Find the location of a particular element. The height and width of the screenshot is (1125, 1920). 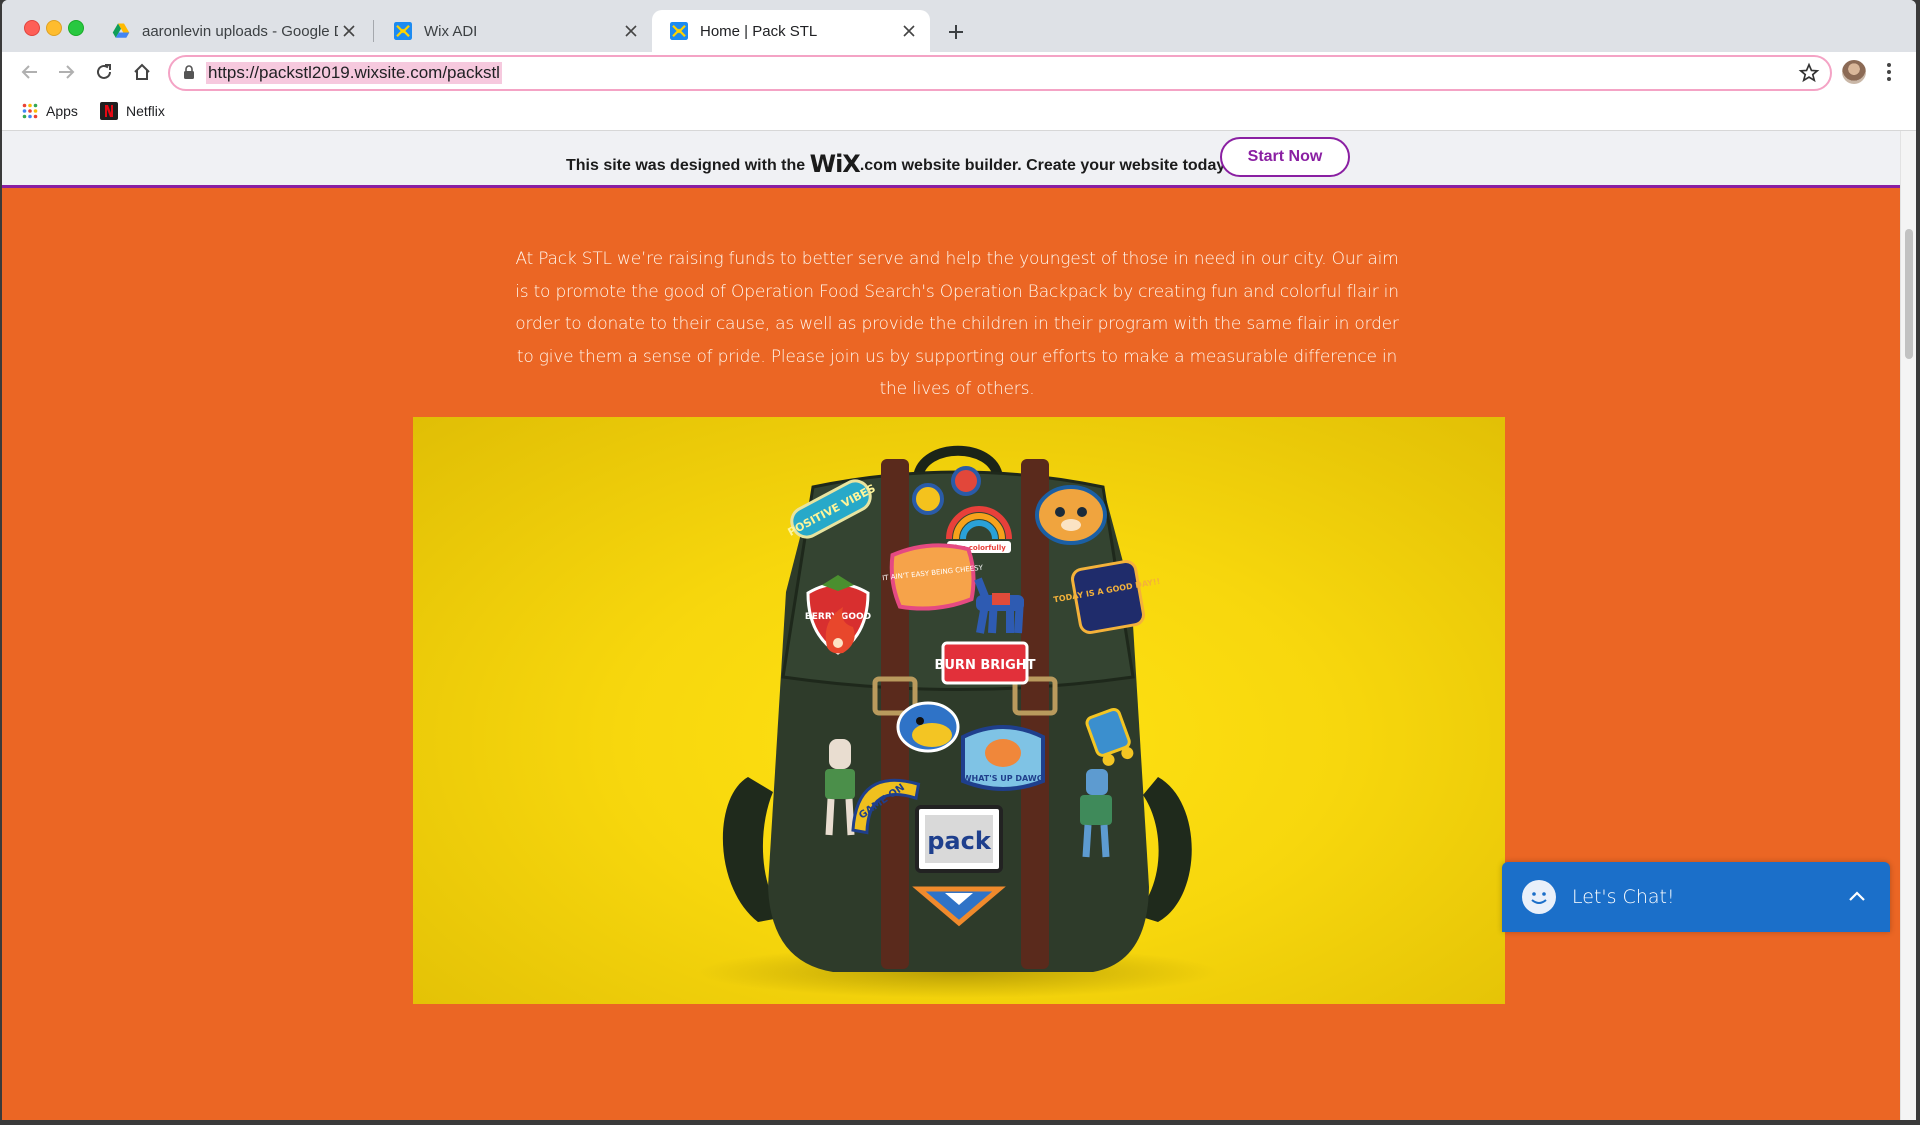

home-button is located at coordinates (142, 72).